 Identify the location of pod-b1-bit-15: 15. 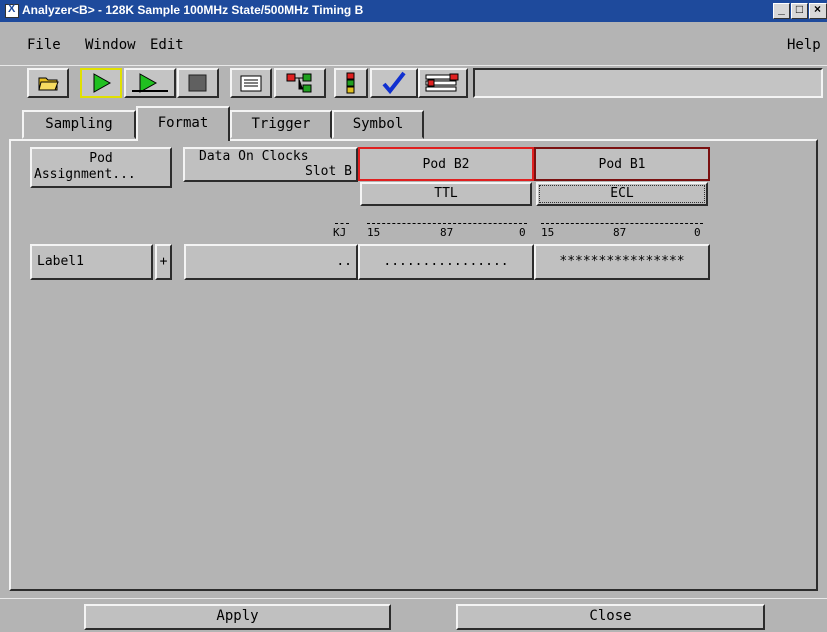
(548, 232).